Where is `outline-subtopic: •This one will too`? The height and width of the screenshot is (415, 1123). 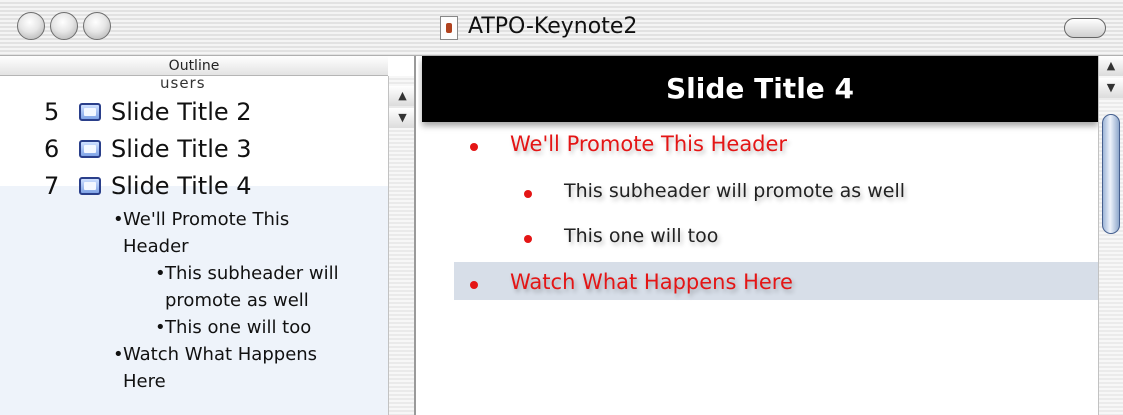
outline-subtopic: •This one will too is located at coordinates (233, 327).